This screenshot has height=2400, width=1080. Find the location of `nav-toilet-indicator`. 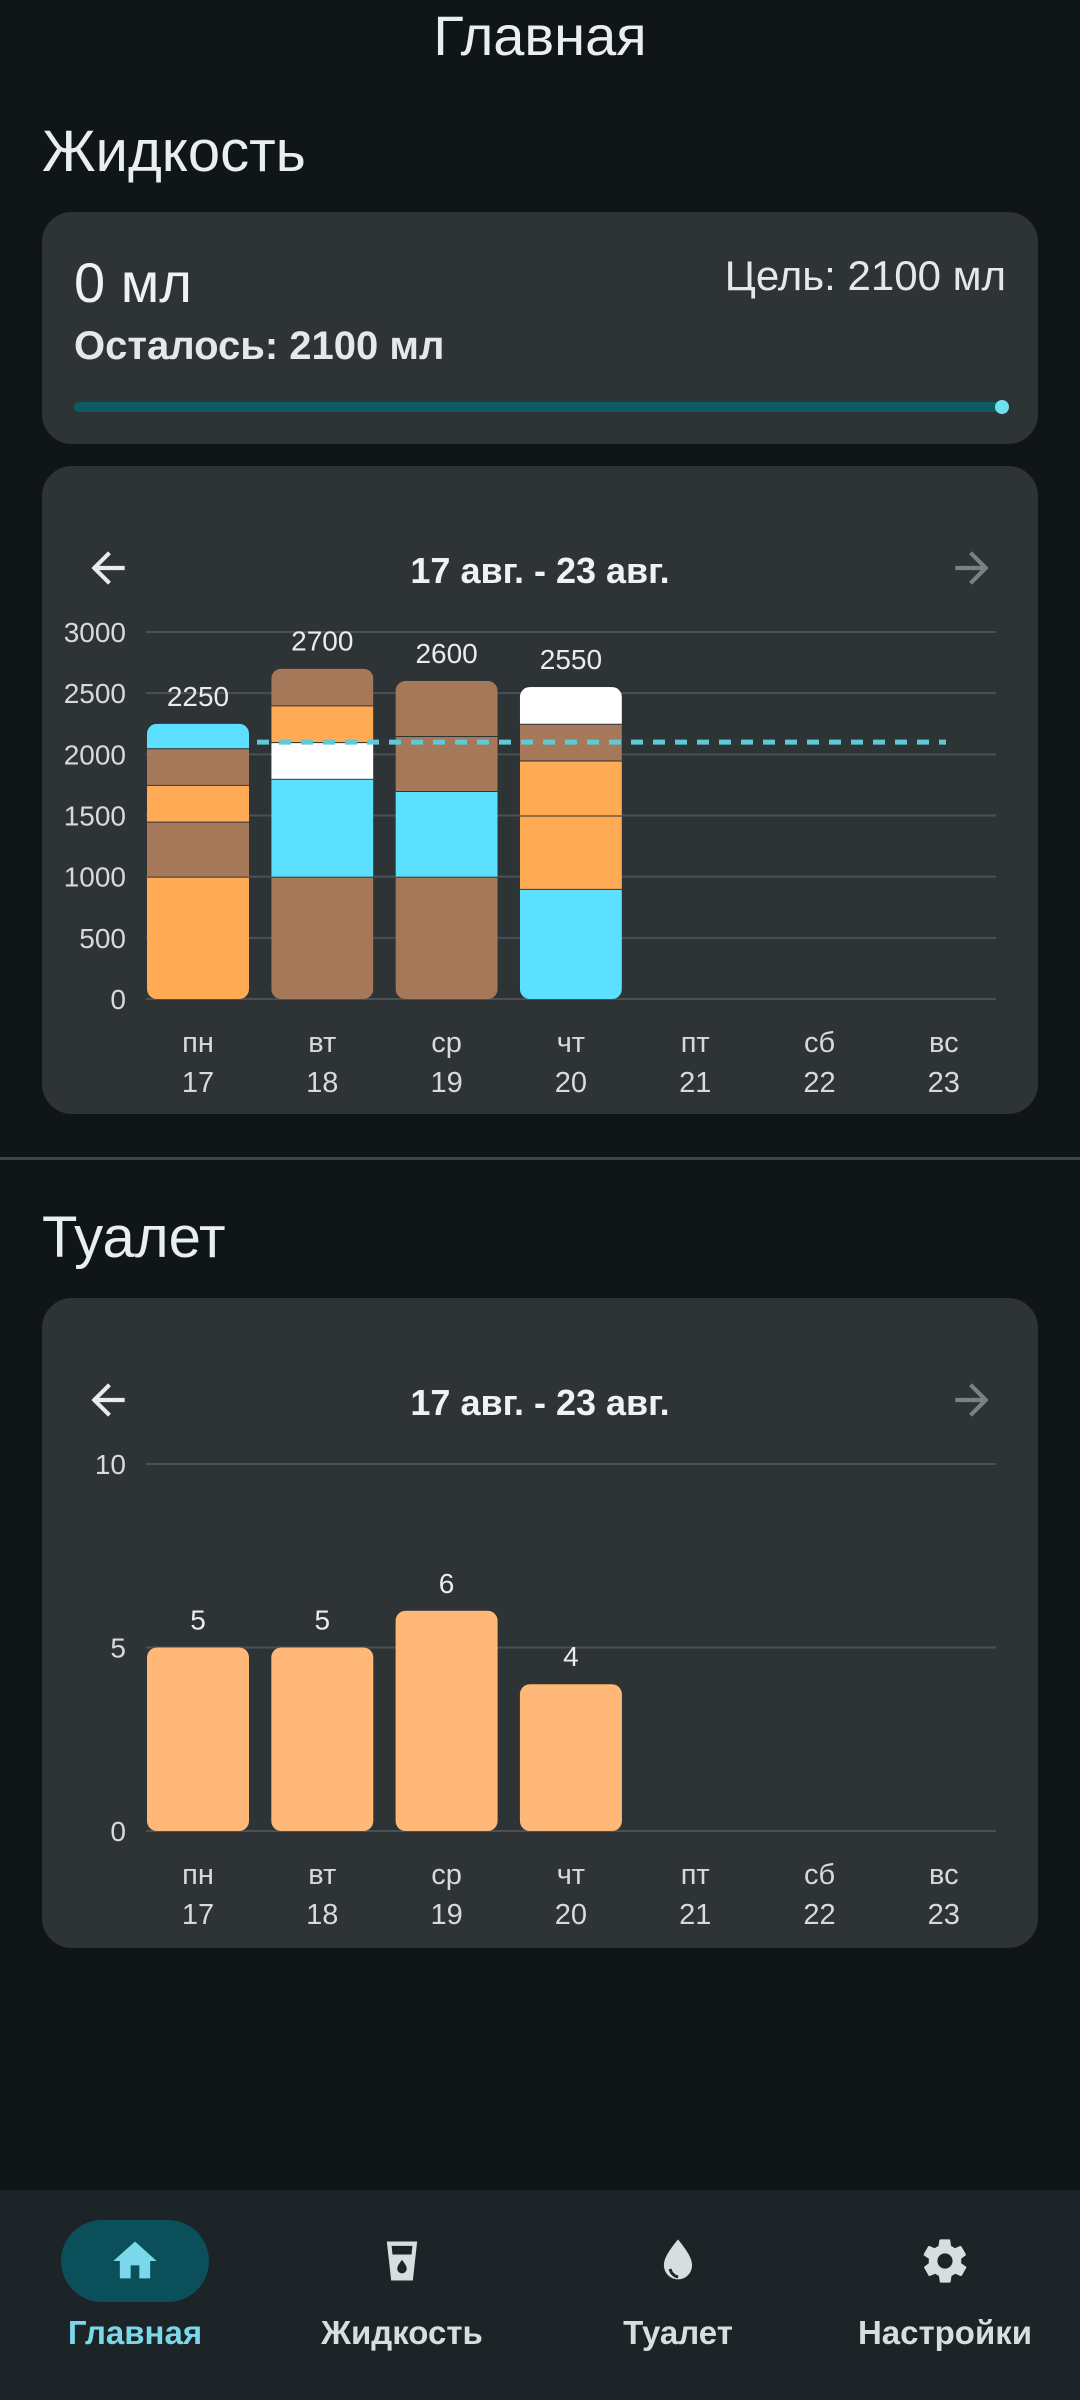

nav-toilet-indicator is located at coordinates (678, 2261).